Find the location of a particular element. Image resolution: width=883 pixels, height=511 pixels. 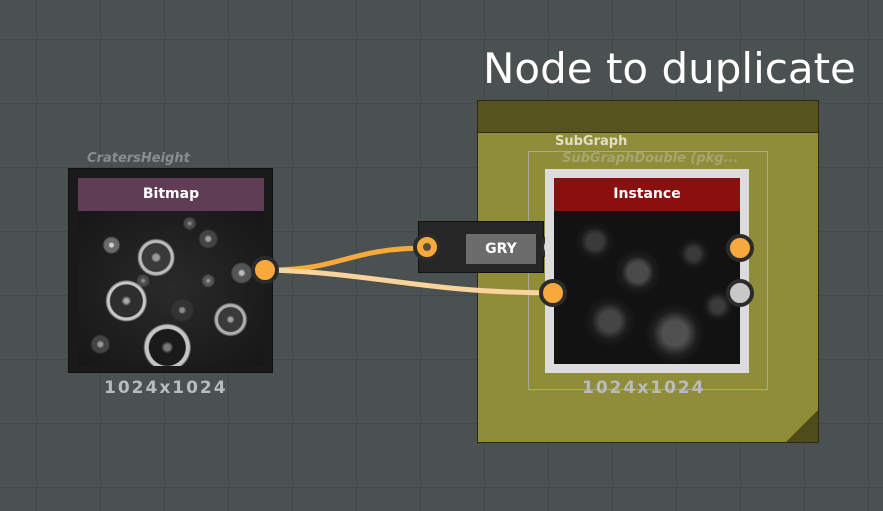

bitmap-output-port is located at coordinates (265, 270).